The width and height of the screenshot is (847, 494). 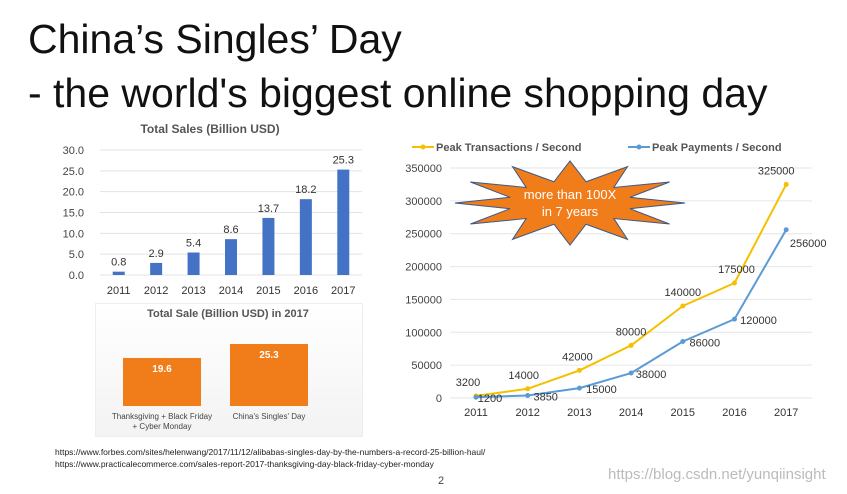 What do you see at coordinates (717, 474) in the screenshot?
I see `watermark: https://blog.csdn.net/yunqiinsight` at bounding box center [717, 474].